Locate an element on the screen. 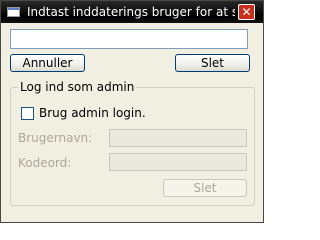 This screenshot has height=240, width=320. admin-login-checkbox is located at coordinates (27, 113).